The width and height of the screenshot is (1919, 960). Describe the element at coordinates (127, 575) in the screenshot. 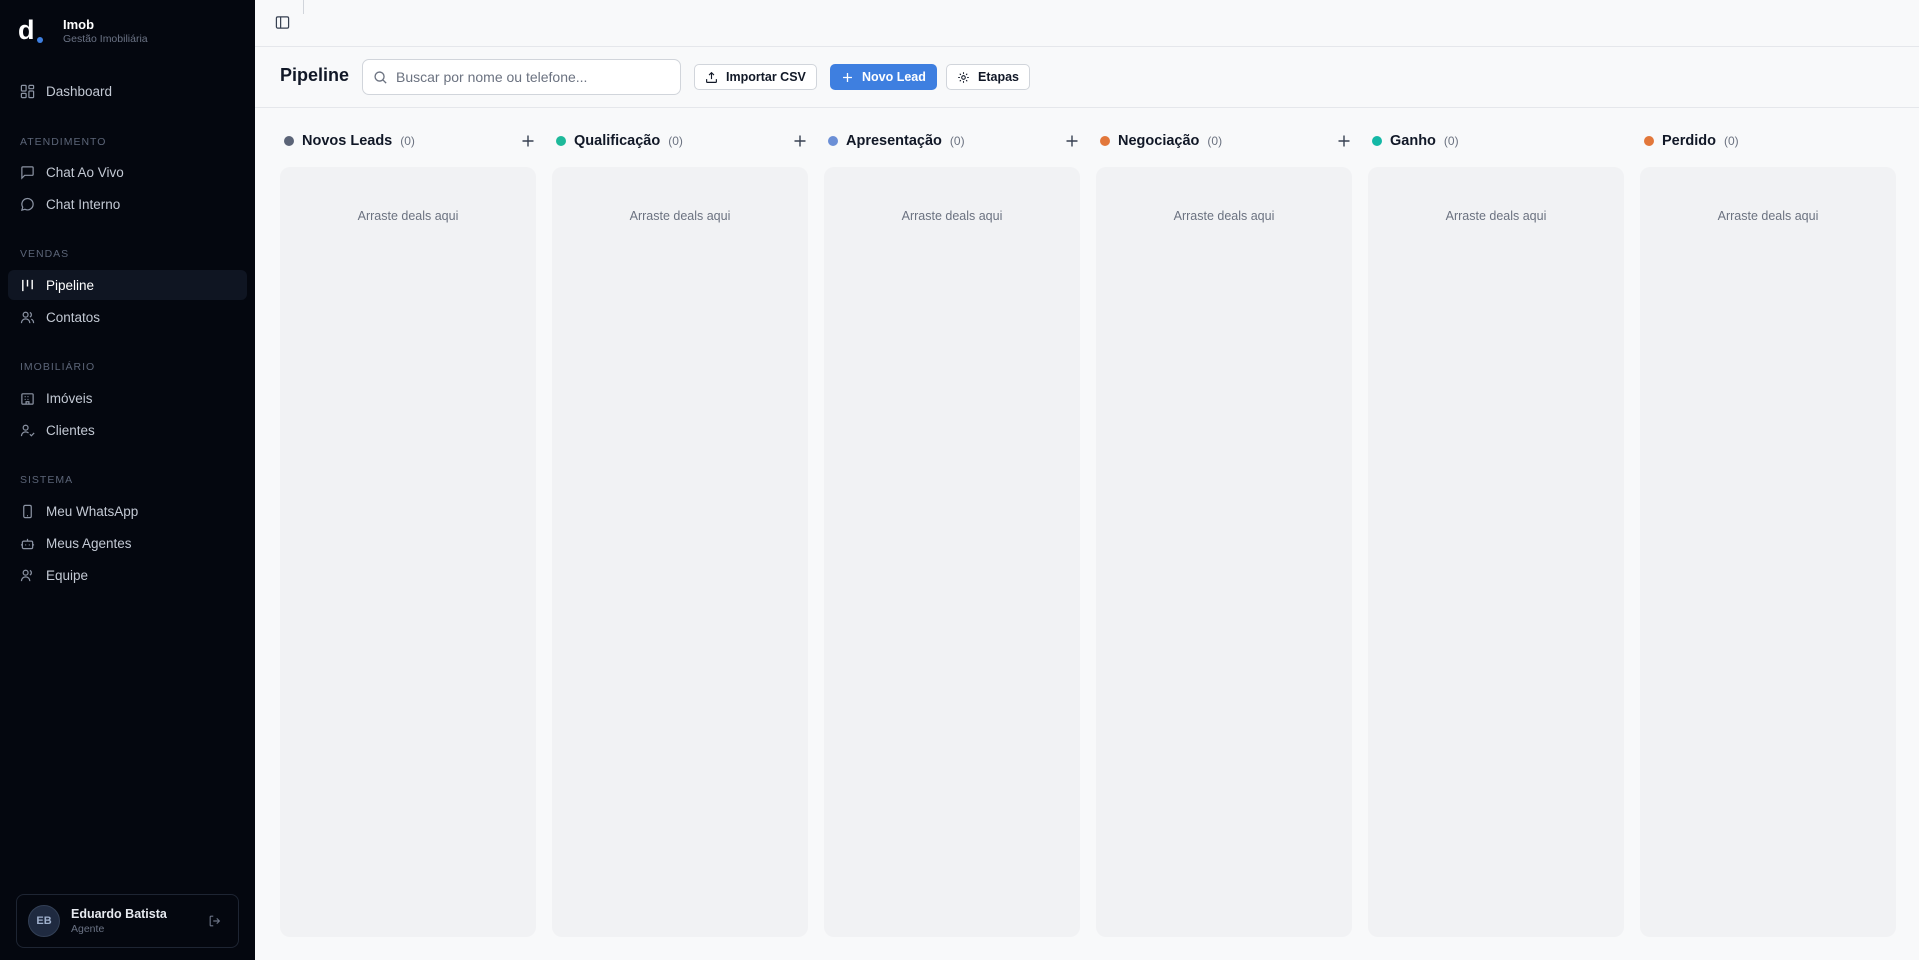

I see `sidebar-item-equipe: Equipe` at that location.